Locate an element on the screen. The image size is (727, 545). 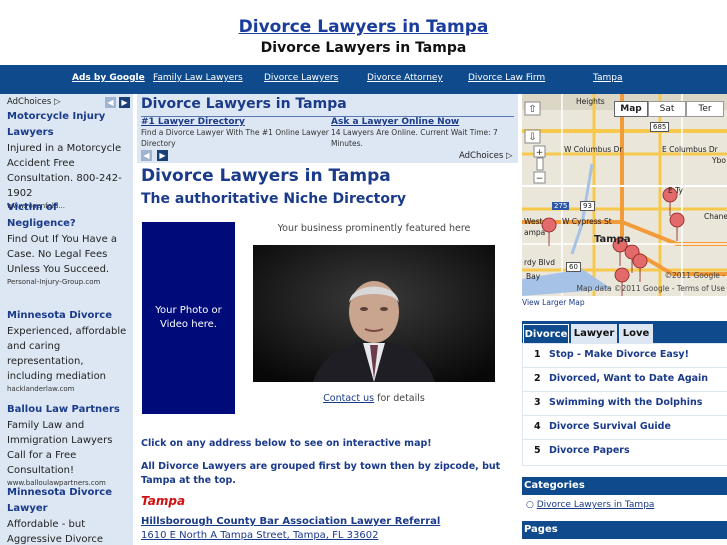
list-link: Divorce Survival Guide is located at coordinates (610, 426).